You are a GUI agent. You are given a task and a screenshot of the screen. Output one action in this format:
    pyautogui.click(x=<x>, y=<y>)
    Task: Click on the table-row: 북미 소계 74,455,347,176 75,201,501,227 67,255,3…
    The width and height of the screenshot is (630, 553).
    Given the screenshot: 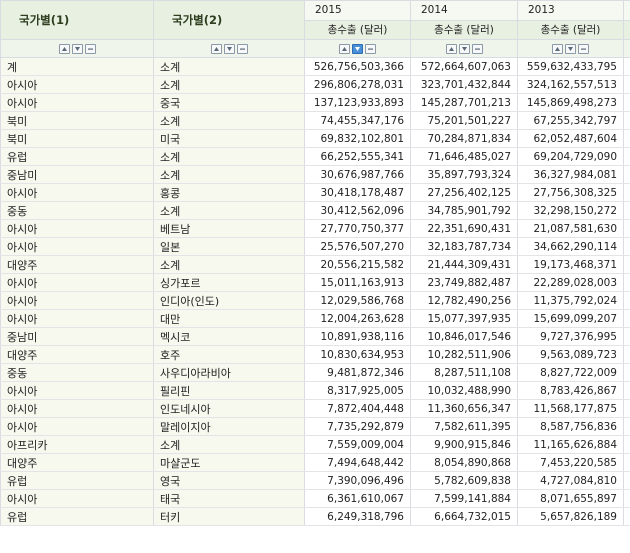 What is the action you would take?
    pyautogui.click(x=315, y=120)
    